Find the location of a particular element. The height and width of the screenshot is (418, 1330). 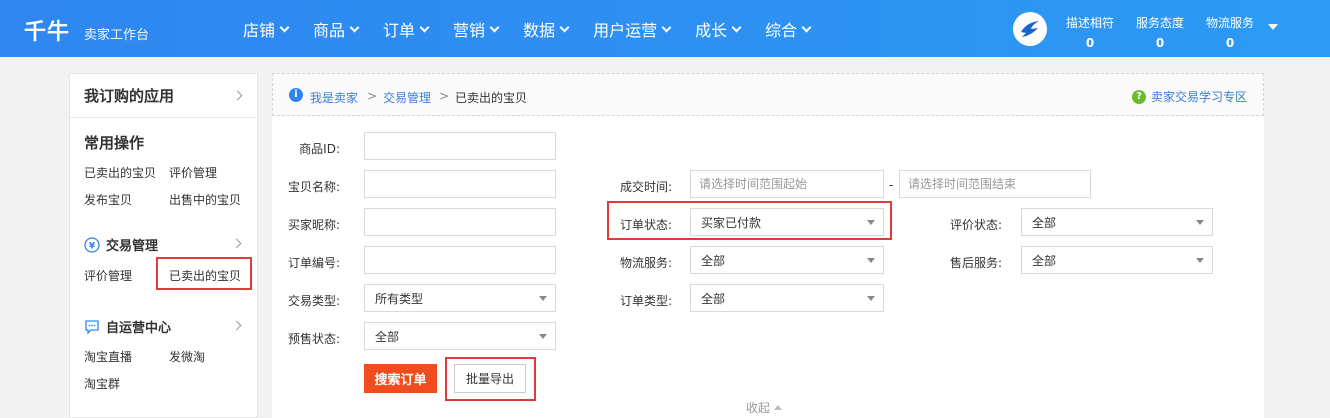

breadcrumb-seller: 我是卖家 is located at coordinates (334, 97).